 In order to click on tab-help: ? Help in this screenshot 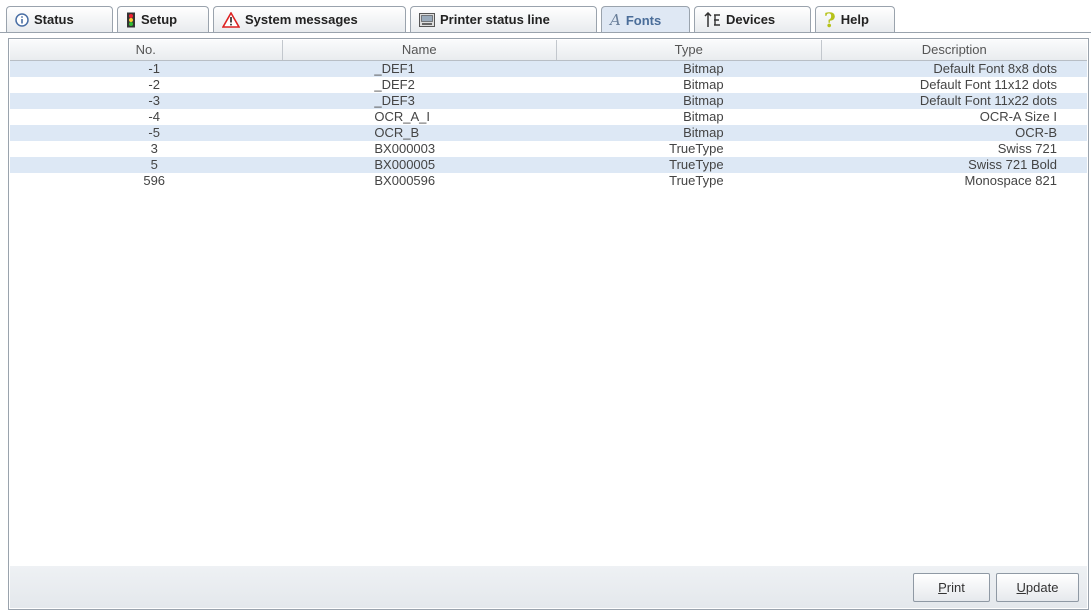, I will do `click(855, 19)`.